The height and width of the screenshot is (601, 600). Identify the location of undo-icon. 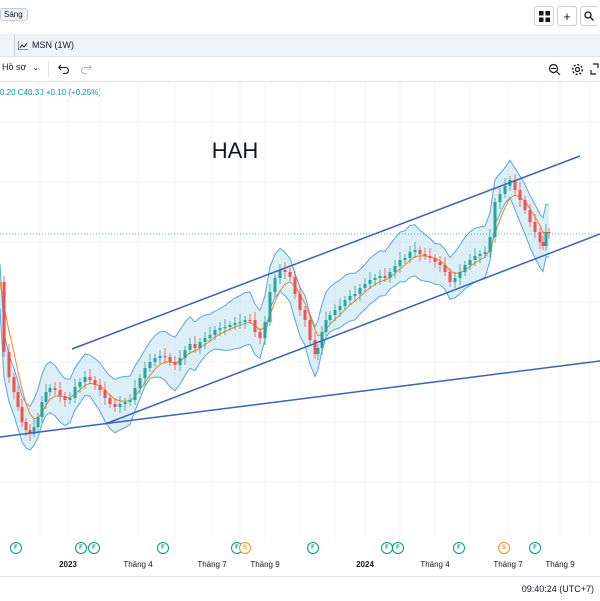
(63, 69).